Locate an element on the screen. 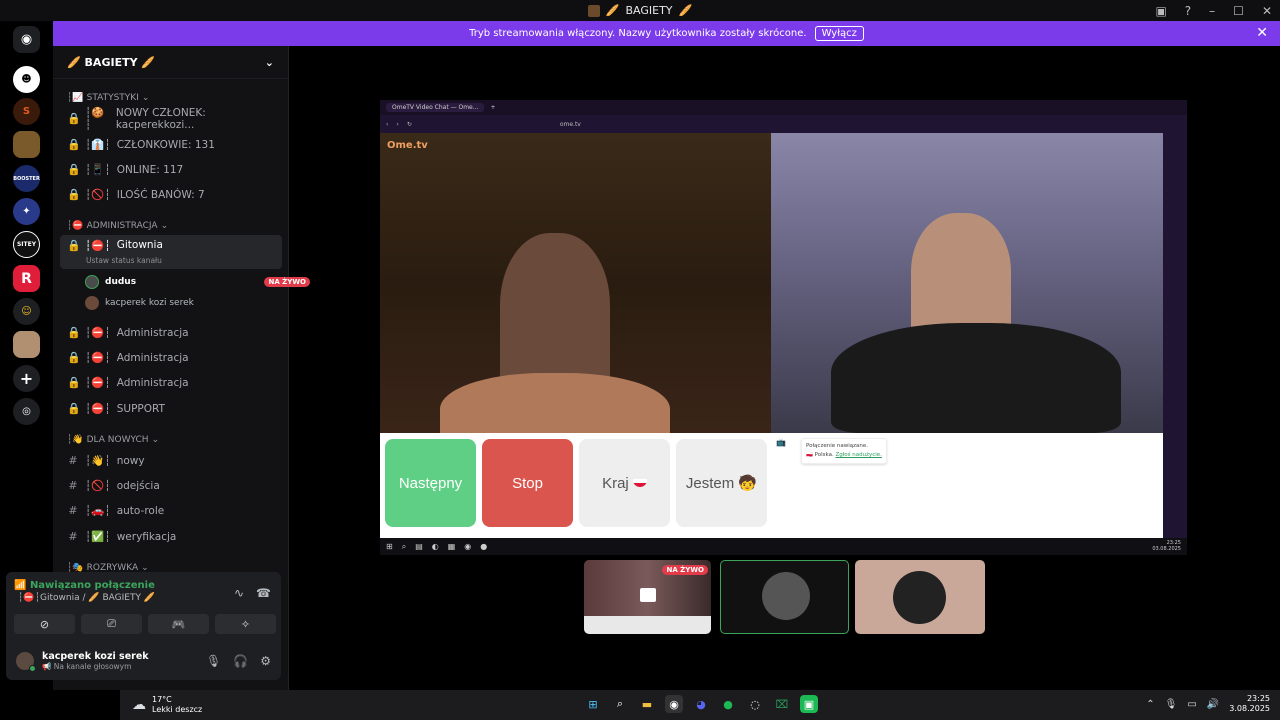 This screenshot has width=1280, height=720. discord-home-icon: ◉ is located at coordinates (26, 39).